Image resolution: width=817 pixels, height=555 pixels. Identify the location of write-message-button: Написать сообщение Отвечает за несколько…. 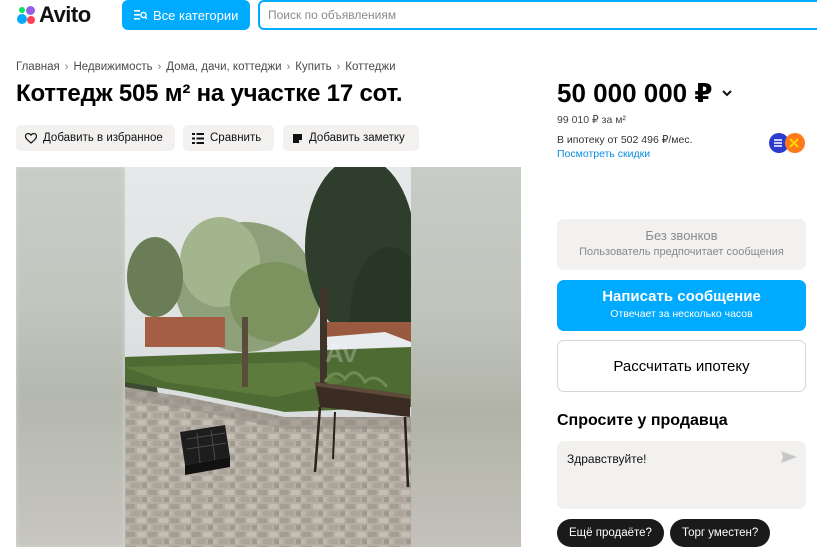
(681, 305).